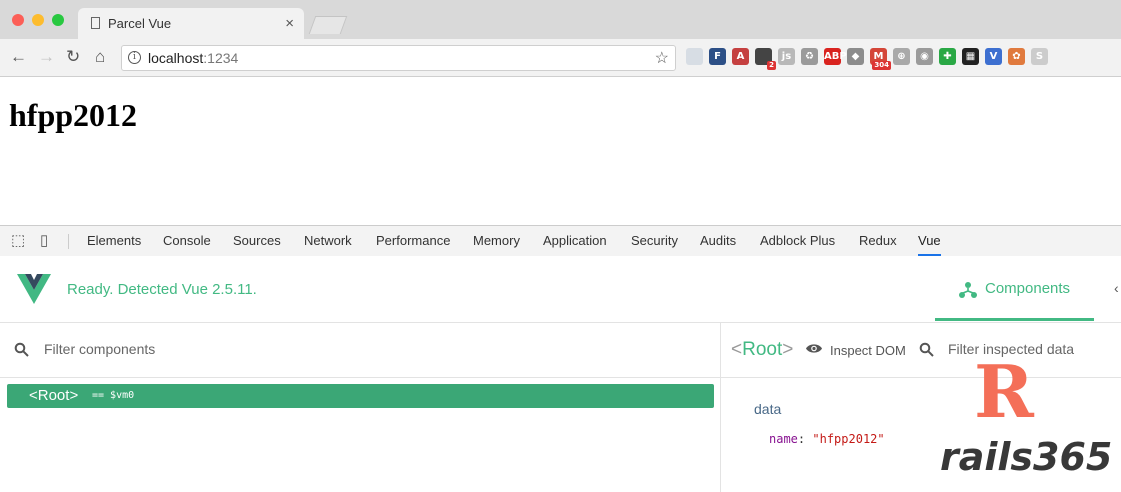 The image size is (1121, 492). I want to click on minimize-window-button, so click(38, 20).